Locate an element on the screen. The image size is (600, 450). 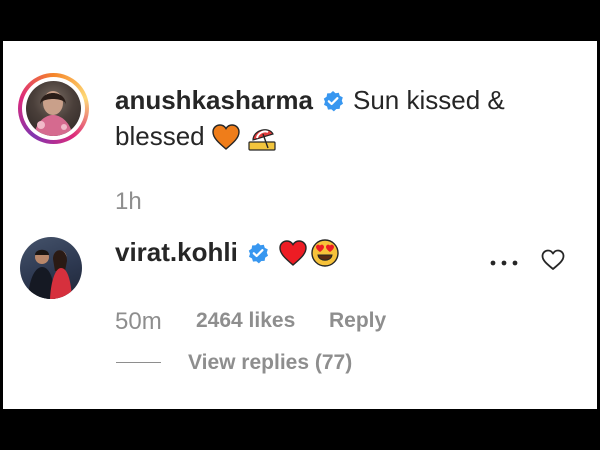
story-ring-avatar is located at coordinates (53, 108).